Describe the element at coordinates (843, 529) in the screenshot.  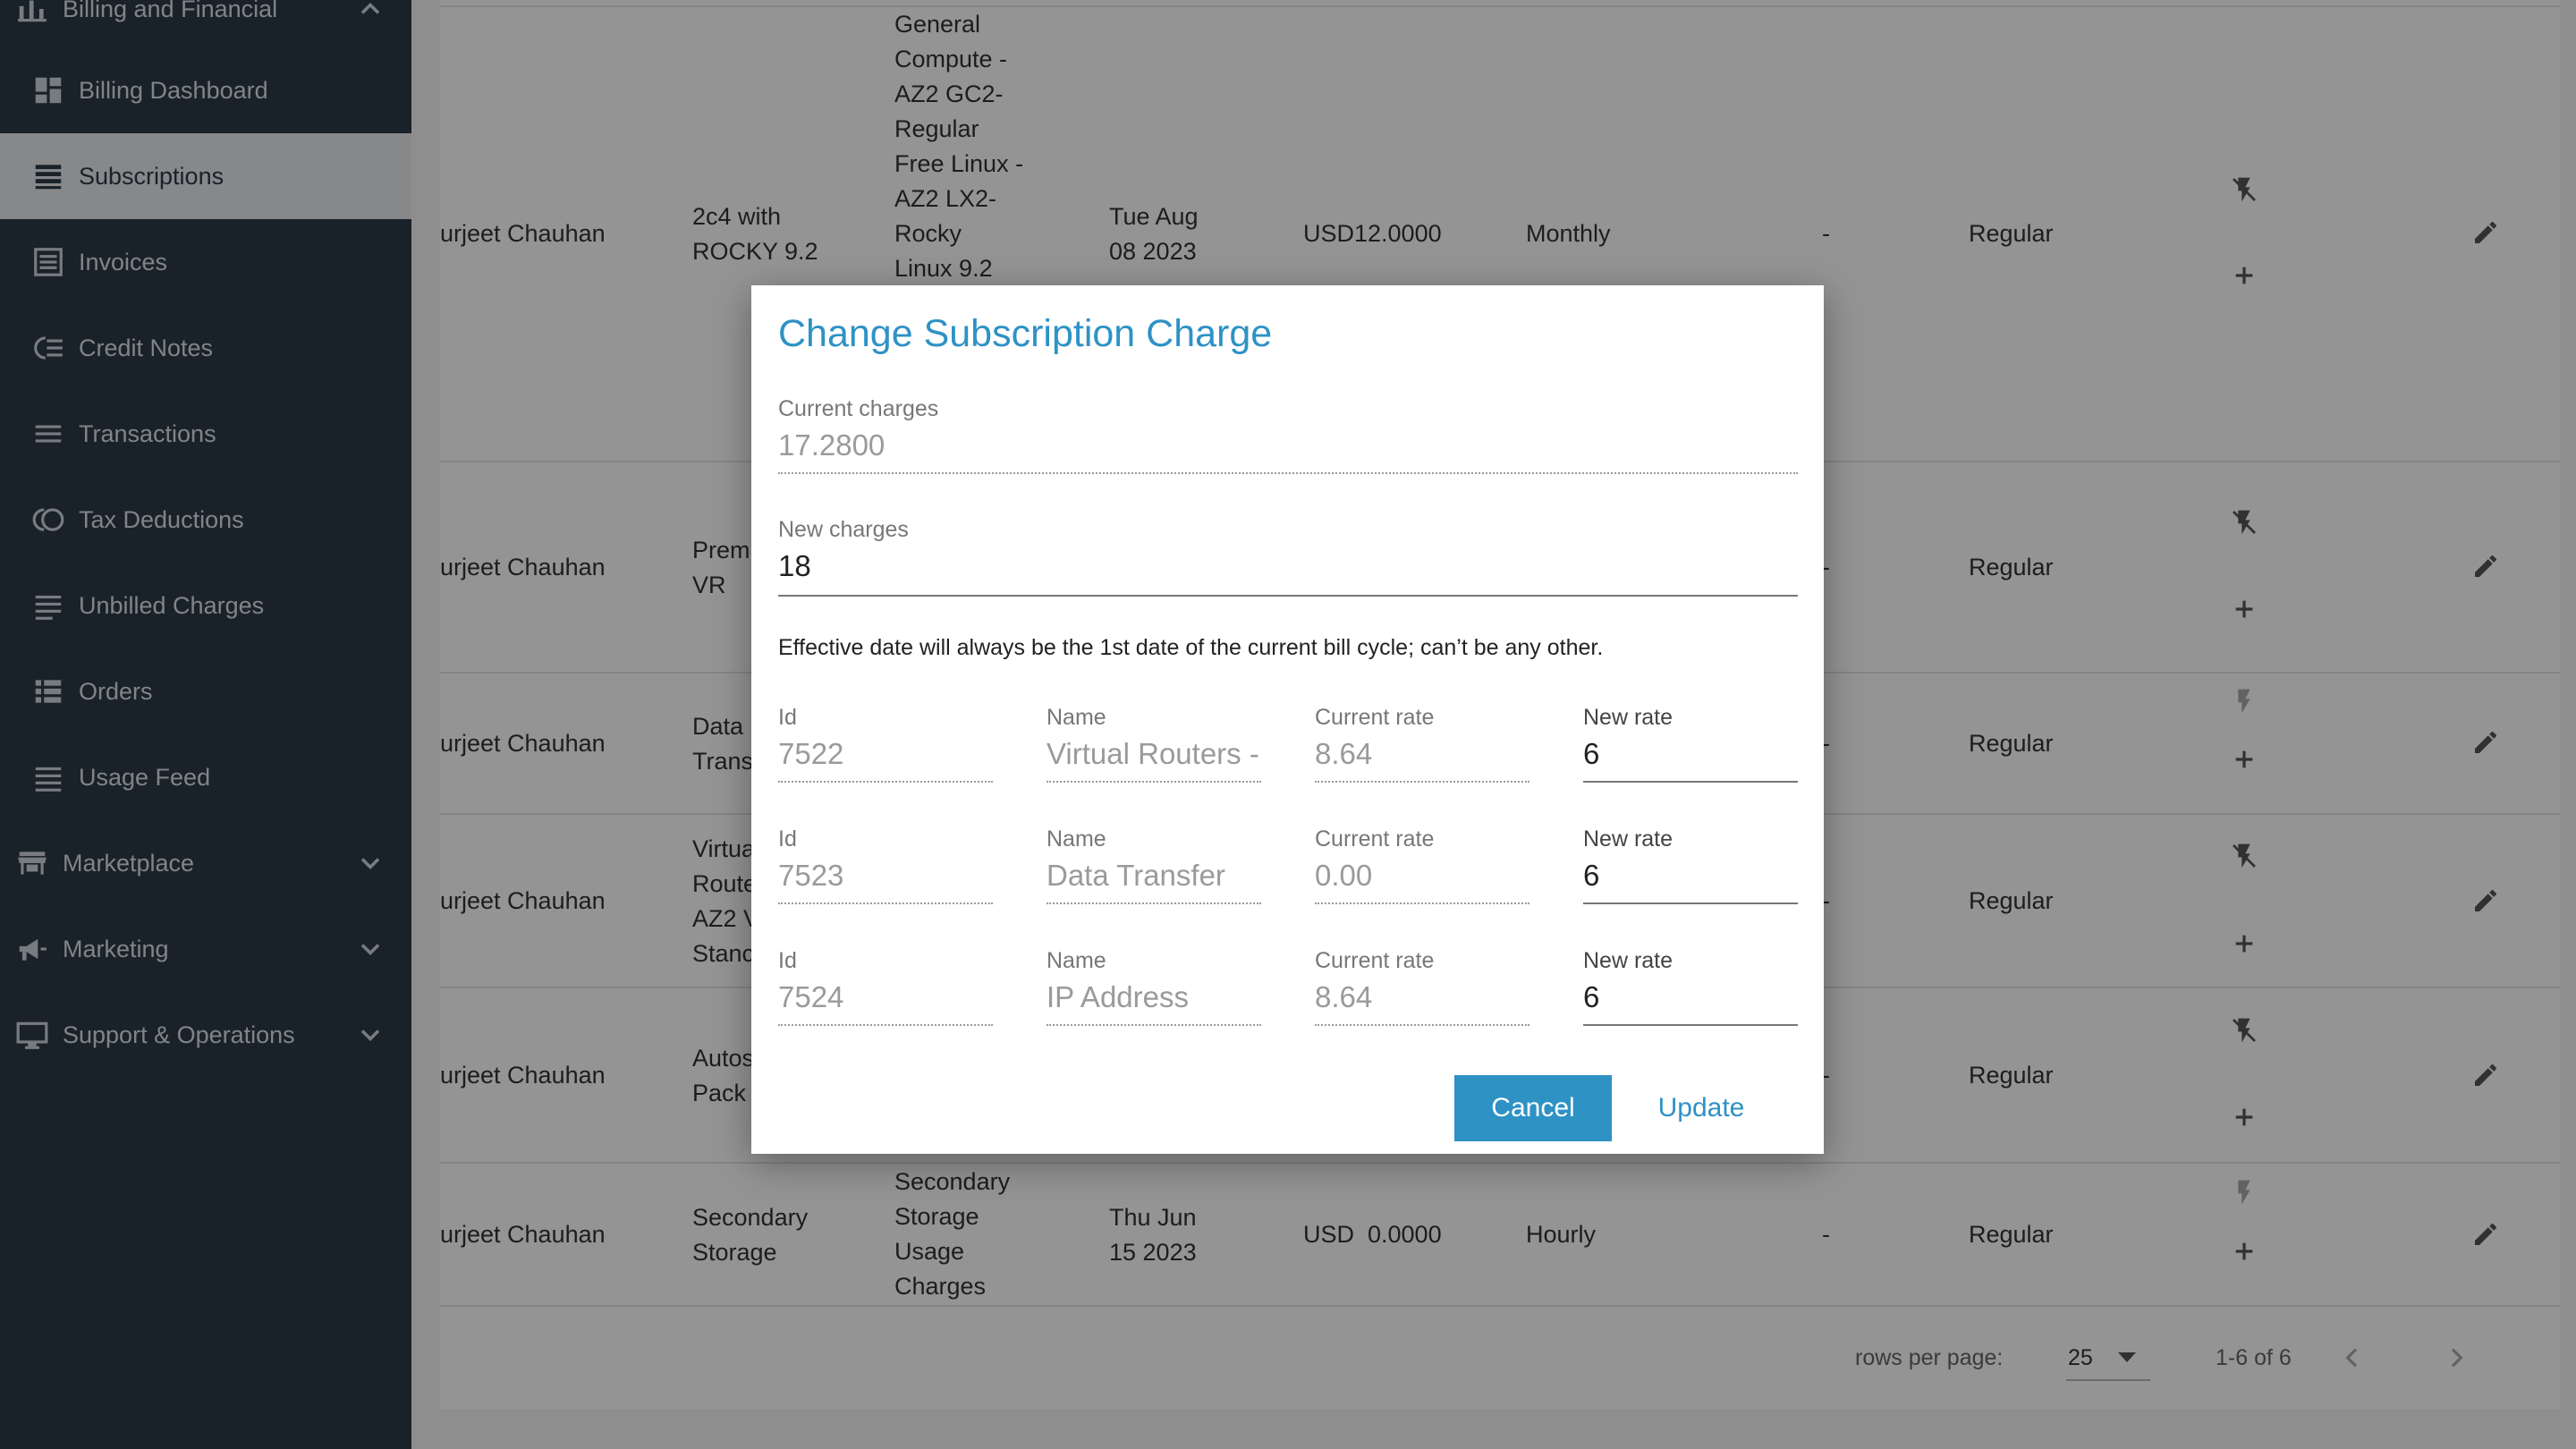
I see `new-charges-label: New charges` at that location.